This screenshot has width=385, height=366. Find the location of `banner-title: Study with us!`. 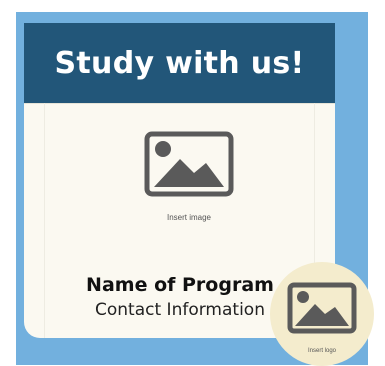

banner-title: Study with us! is located at coordinates (179, 63).